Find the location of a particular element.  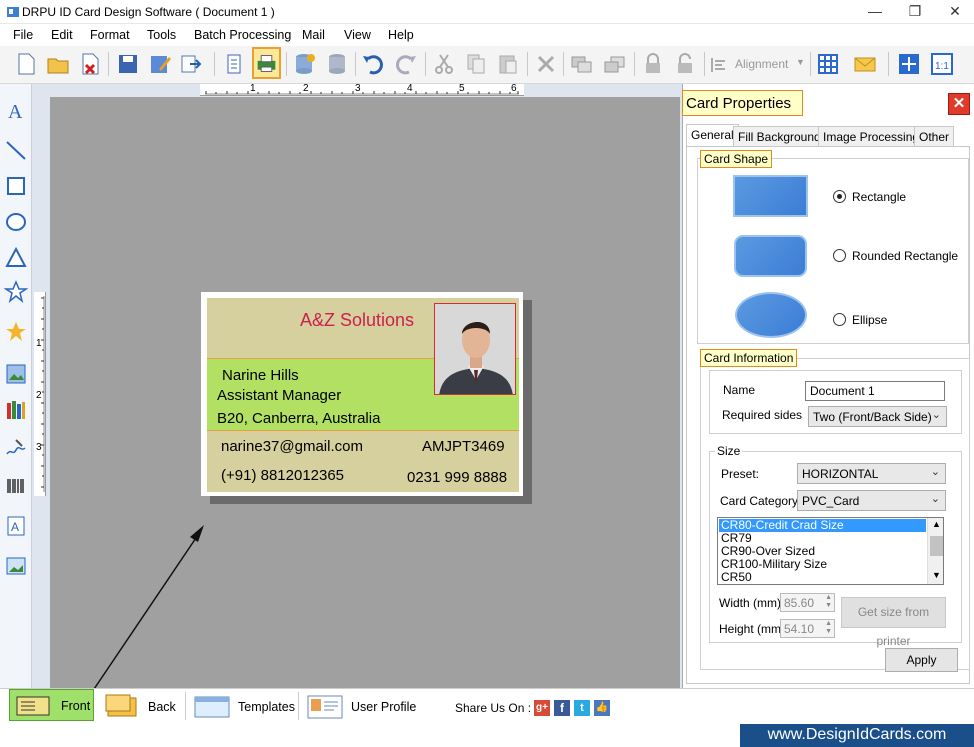

card-category-select: PVC_Card ⌄ is located at coordinates (871, 500).